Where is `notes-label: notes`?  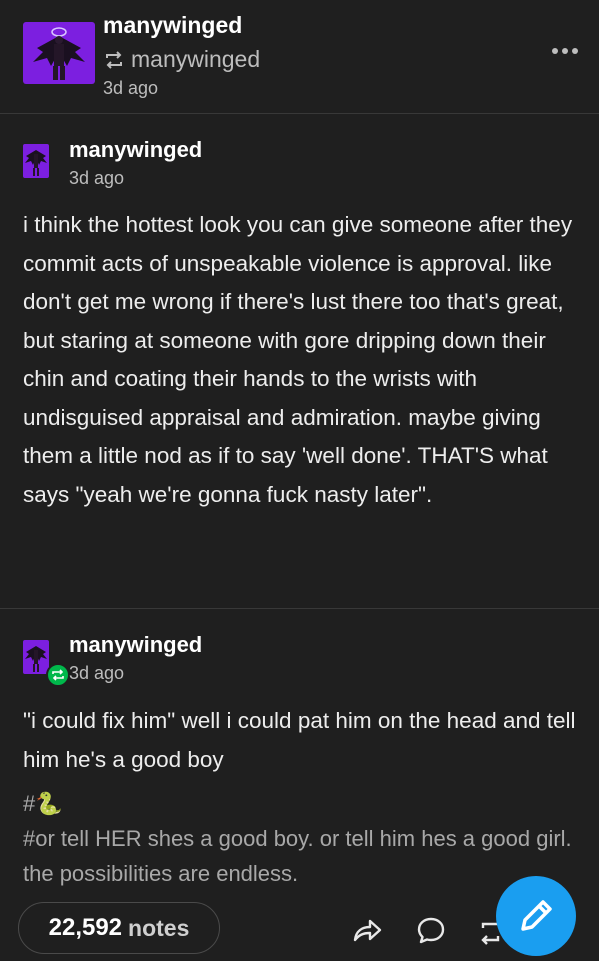
notes-label: notes is located at coordinates (159, 927).